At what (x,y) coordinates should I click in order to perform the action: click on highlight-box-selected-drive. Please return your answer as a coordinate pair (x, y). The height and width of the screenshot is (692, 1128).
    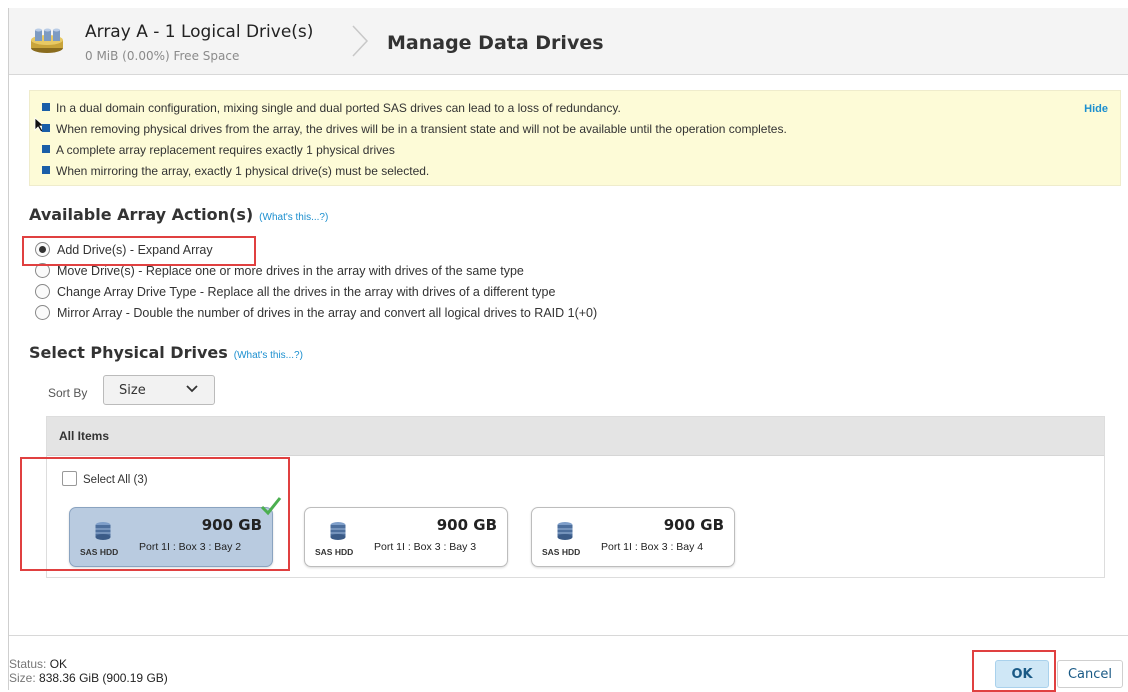
    Looking at the image, I should click on (155, 514).